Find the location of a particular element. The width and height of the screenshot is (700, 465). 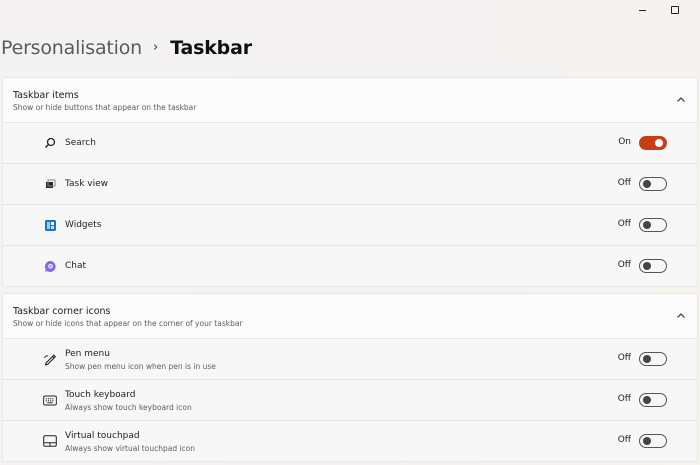

setting-row-search: Search On is located at coordinates (350, 143).